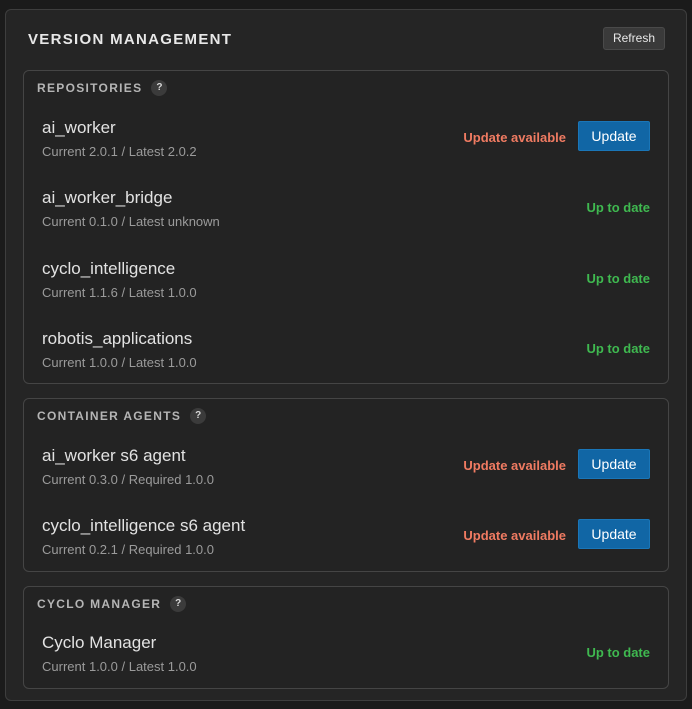  What do you see at coordinates (117, 338) in the screenshot?
I see `item-name: robotis_applications` at bounding box center [117, 338].